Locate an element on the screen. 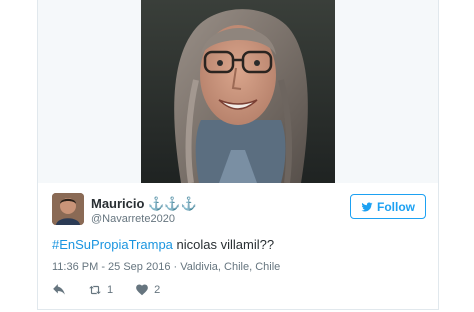 The image size is (474, 312). tweet-text-body: nicolas villamil?? is located at coordinates (223, 244).